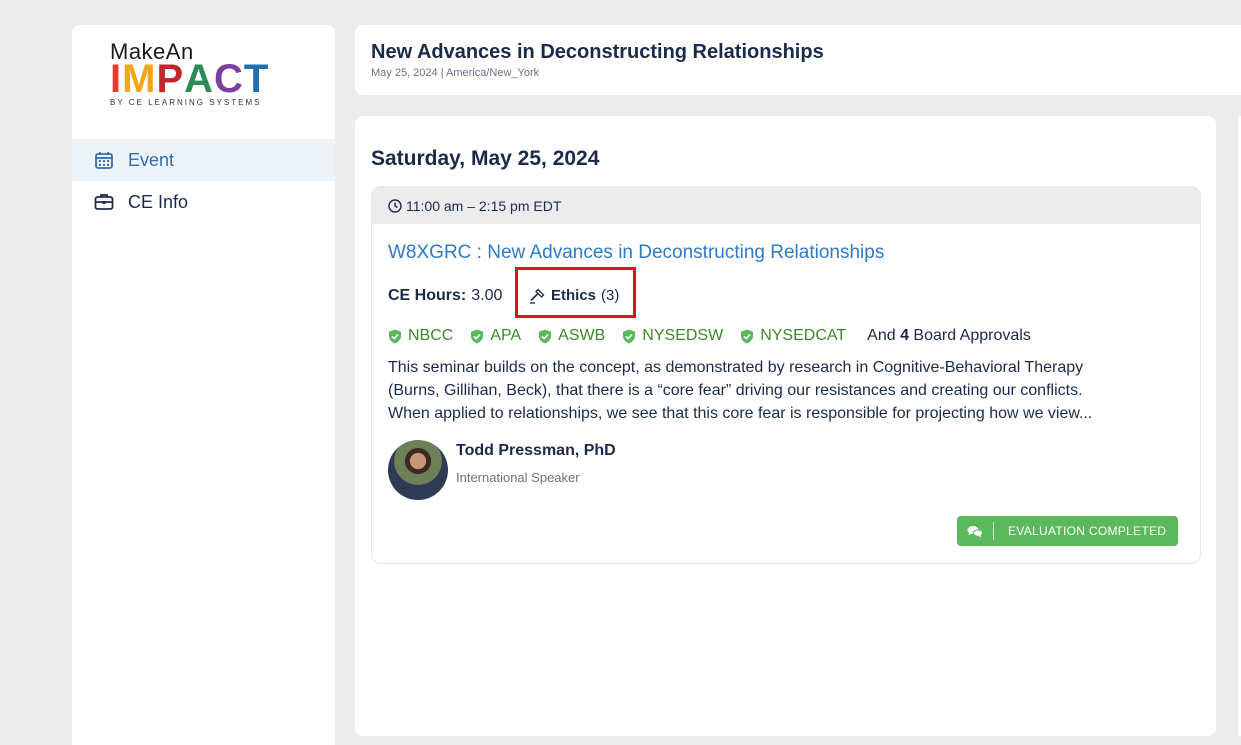 The image size is (1241, 745). Describe the element at coordinates (203, 202) in the screenshot. I see `sidebar-item-ce-info: CE Info` at that location.